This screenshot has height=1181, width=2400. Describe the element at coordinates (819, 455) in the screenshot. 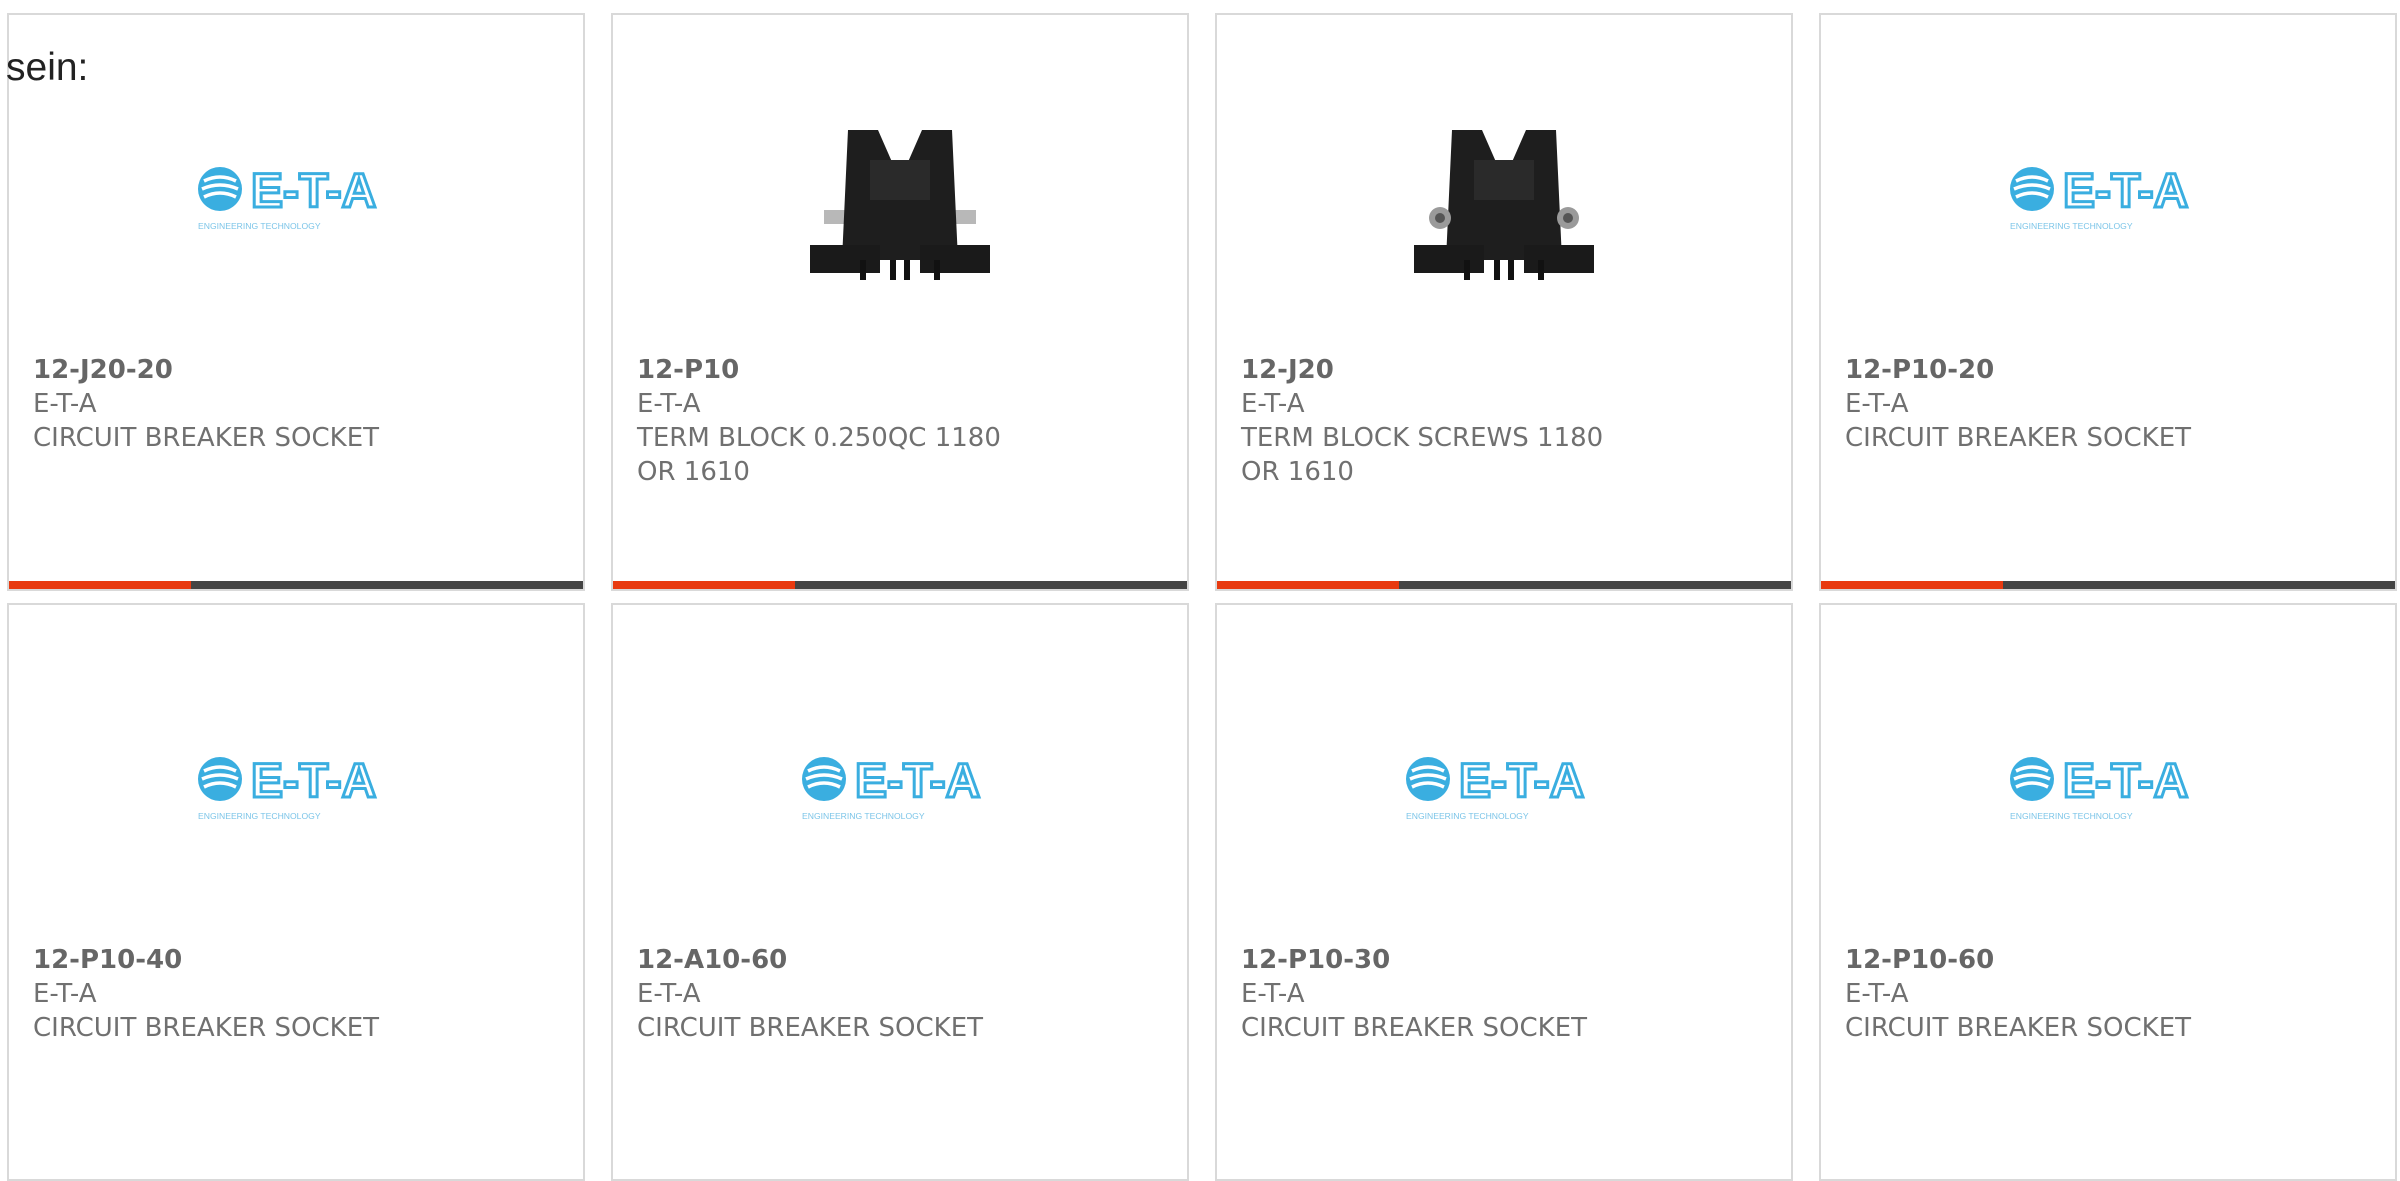

I see `description: TERM BLOCK 0.250QC 1180 OR 1610` at that location.